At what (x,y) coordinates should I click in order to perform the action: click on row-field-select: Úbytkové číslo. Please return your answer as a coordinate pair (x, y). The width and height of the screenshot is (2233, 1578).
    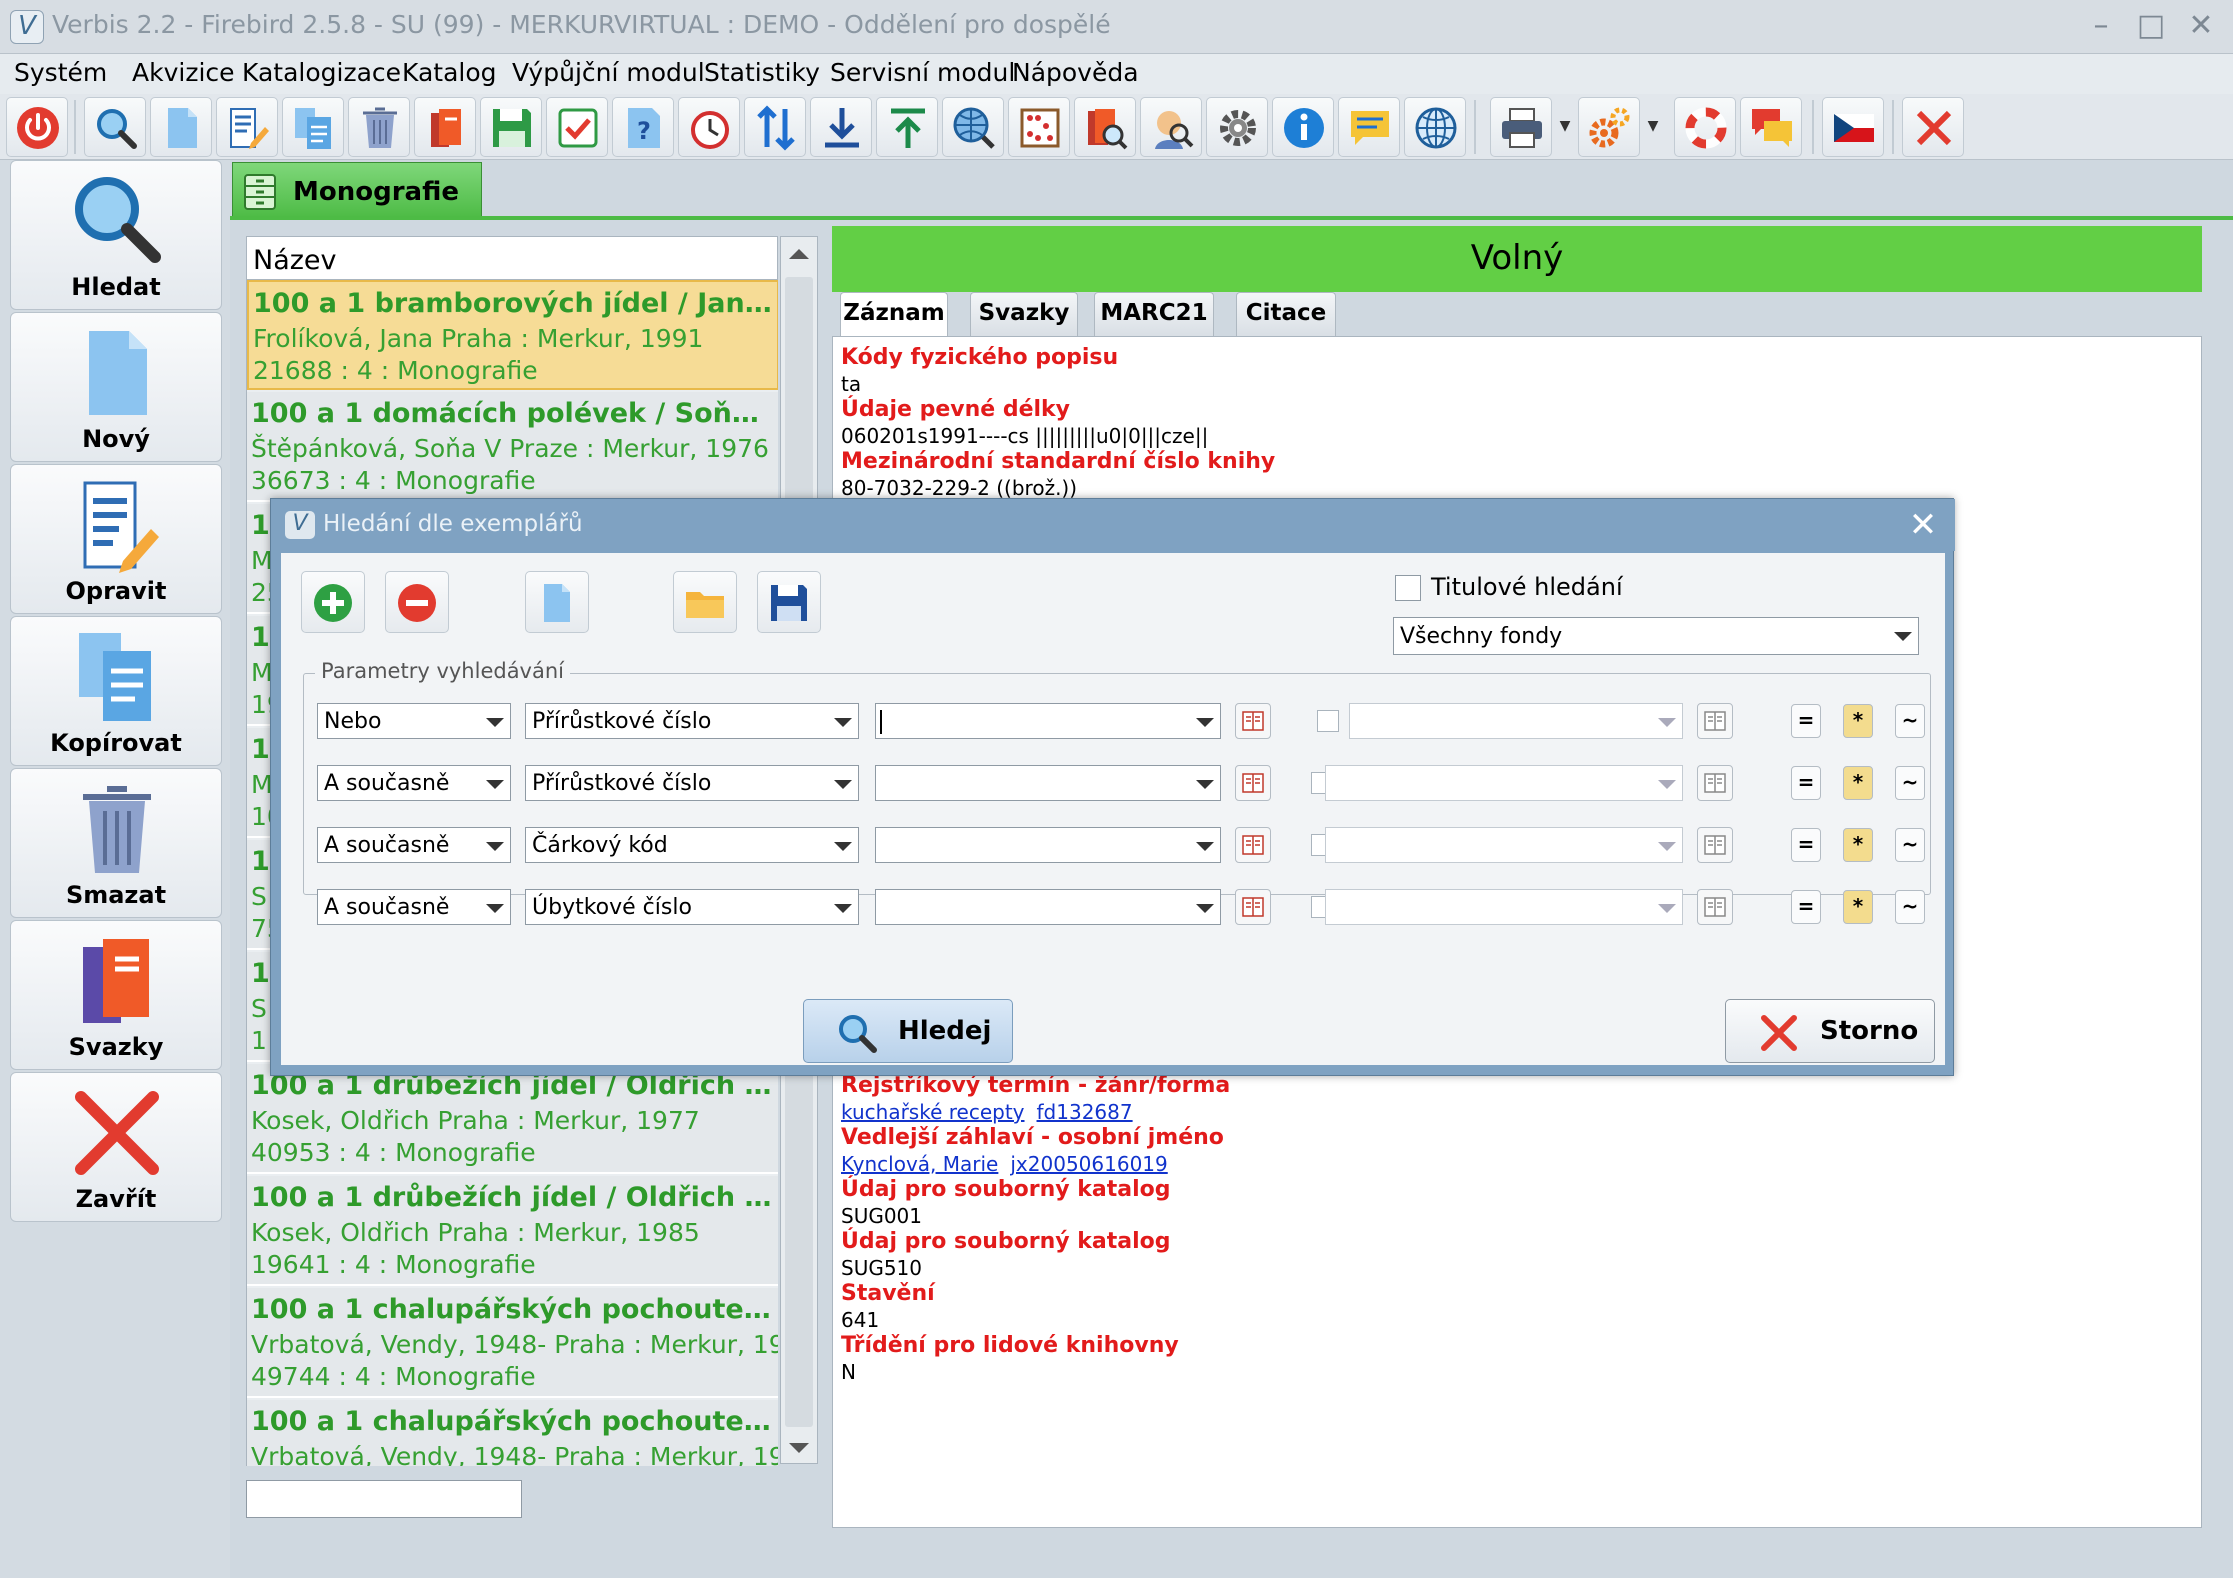
    Looking at the image, I should click on (692, 907).